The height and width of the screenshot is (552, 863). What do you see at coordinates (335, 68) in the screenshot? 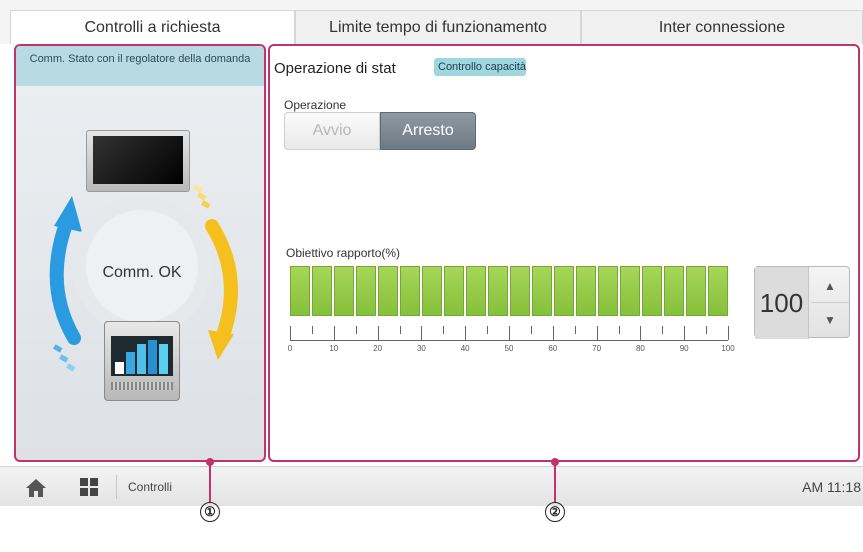
I see `operation-status-title: Operazione di stat` at bounding box center [335, 68].